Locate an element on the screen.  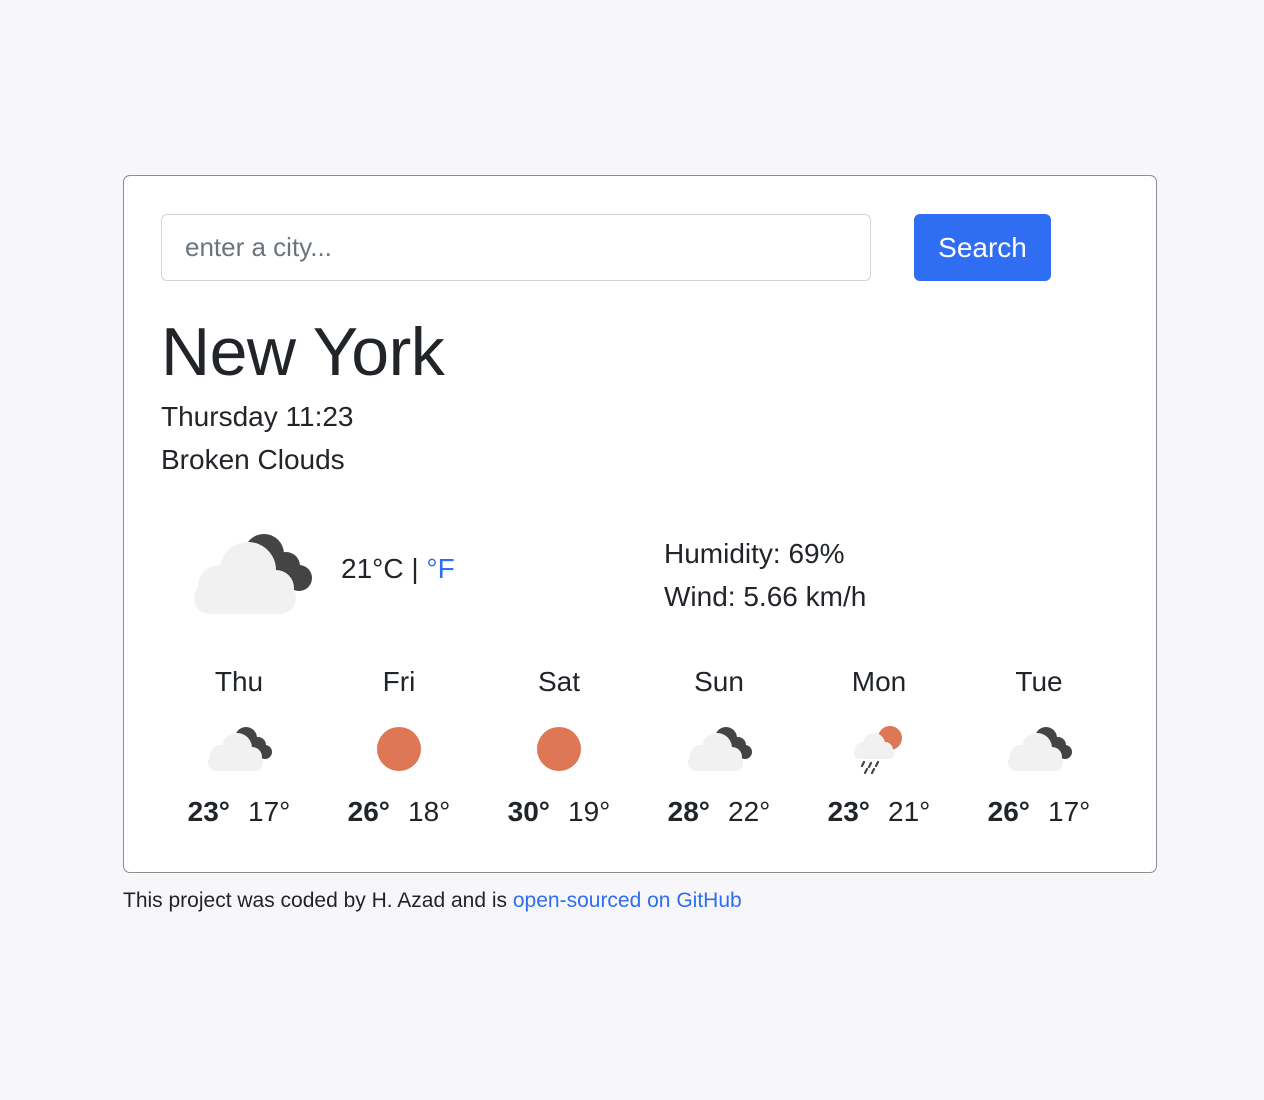
temperature-value: 21 is located at coordinates (357, 568).